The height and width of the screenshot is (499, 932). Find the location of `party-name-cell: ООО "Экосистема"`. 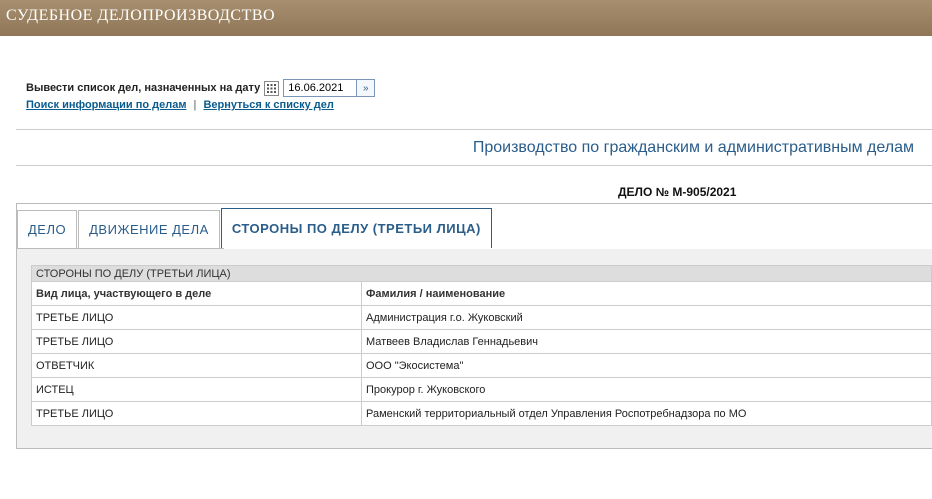

party-name-cell: ООО "Экосистема" is located at coordinates (646, 365).